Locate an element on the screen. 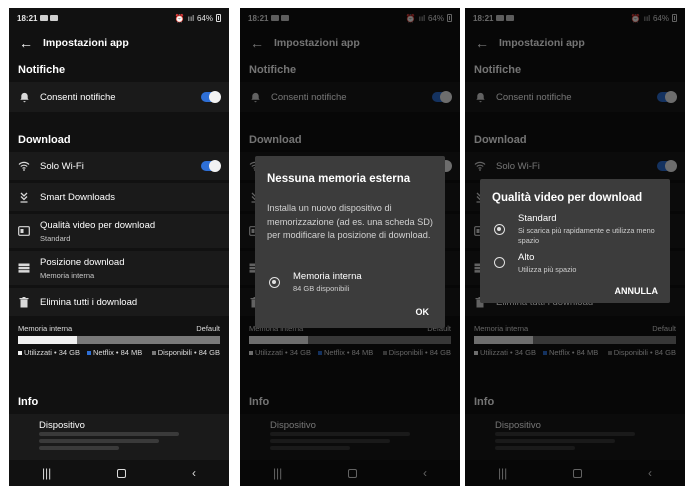 The height and width of the screenshot is (495, 697). home-icon is located at coordinates (122, 473).